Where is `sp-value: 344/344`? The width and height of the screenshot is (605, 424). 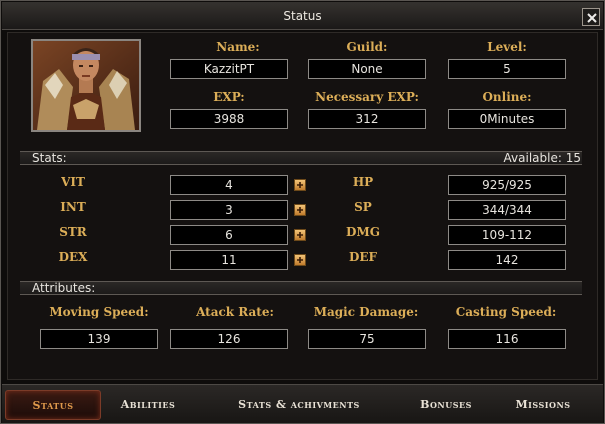
sp-value: 344/344 is located at coordinates (507, 210).